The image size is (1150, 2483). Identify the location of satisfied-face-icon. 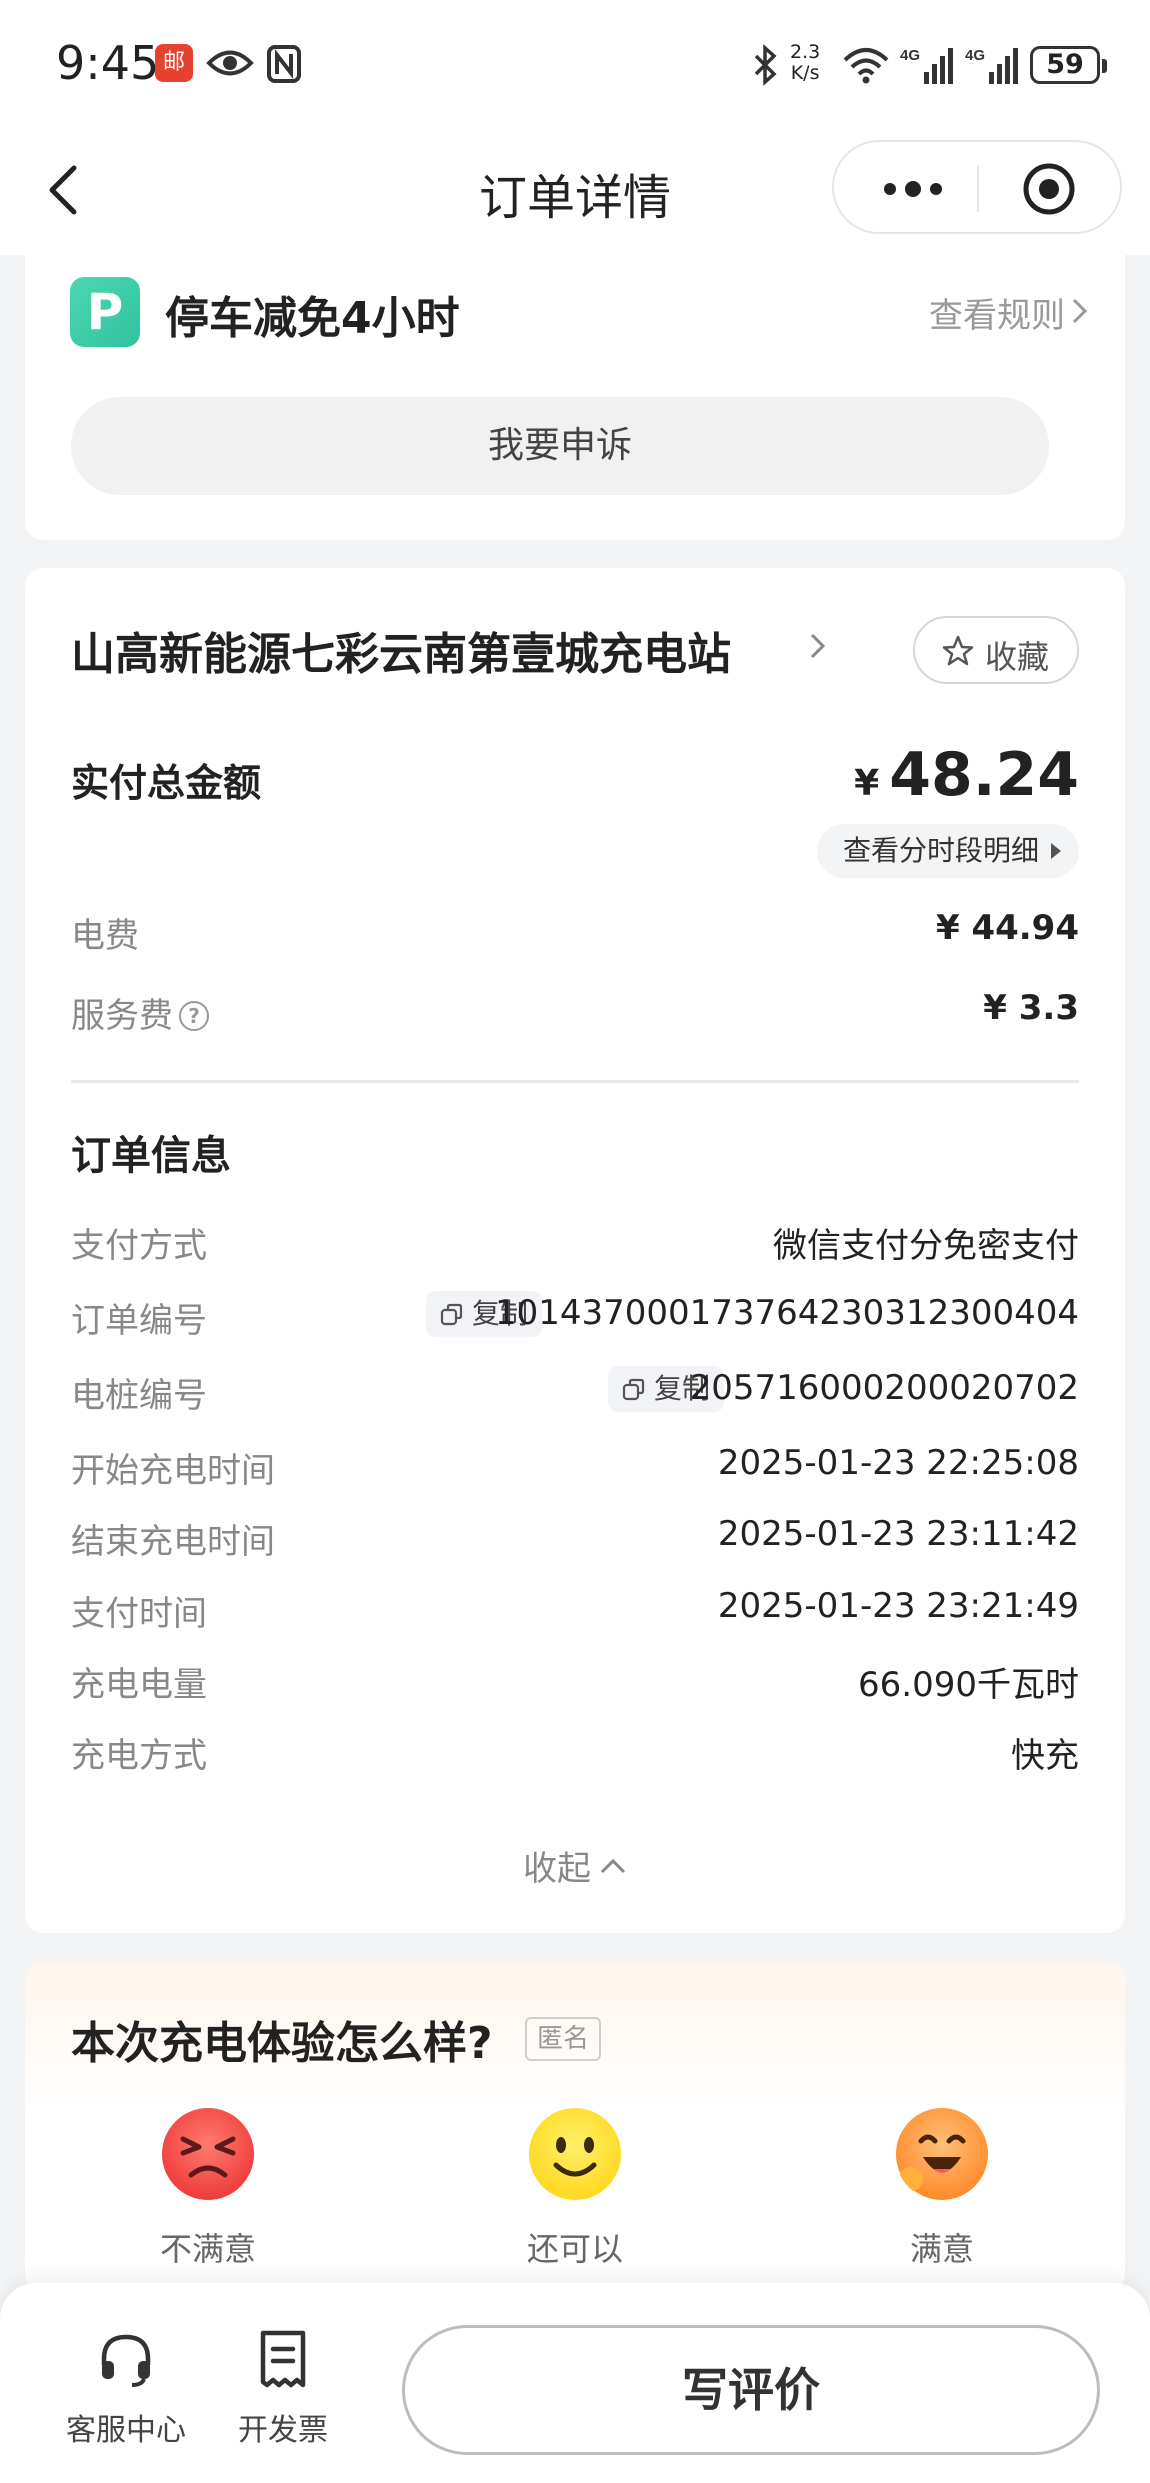
(942, 2154).